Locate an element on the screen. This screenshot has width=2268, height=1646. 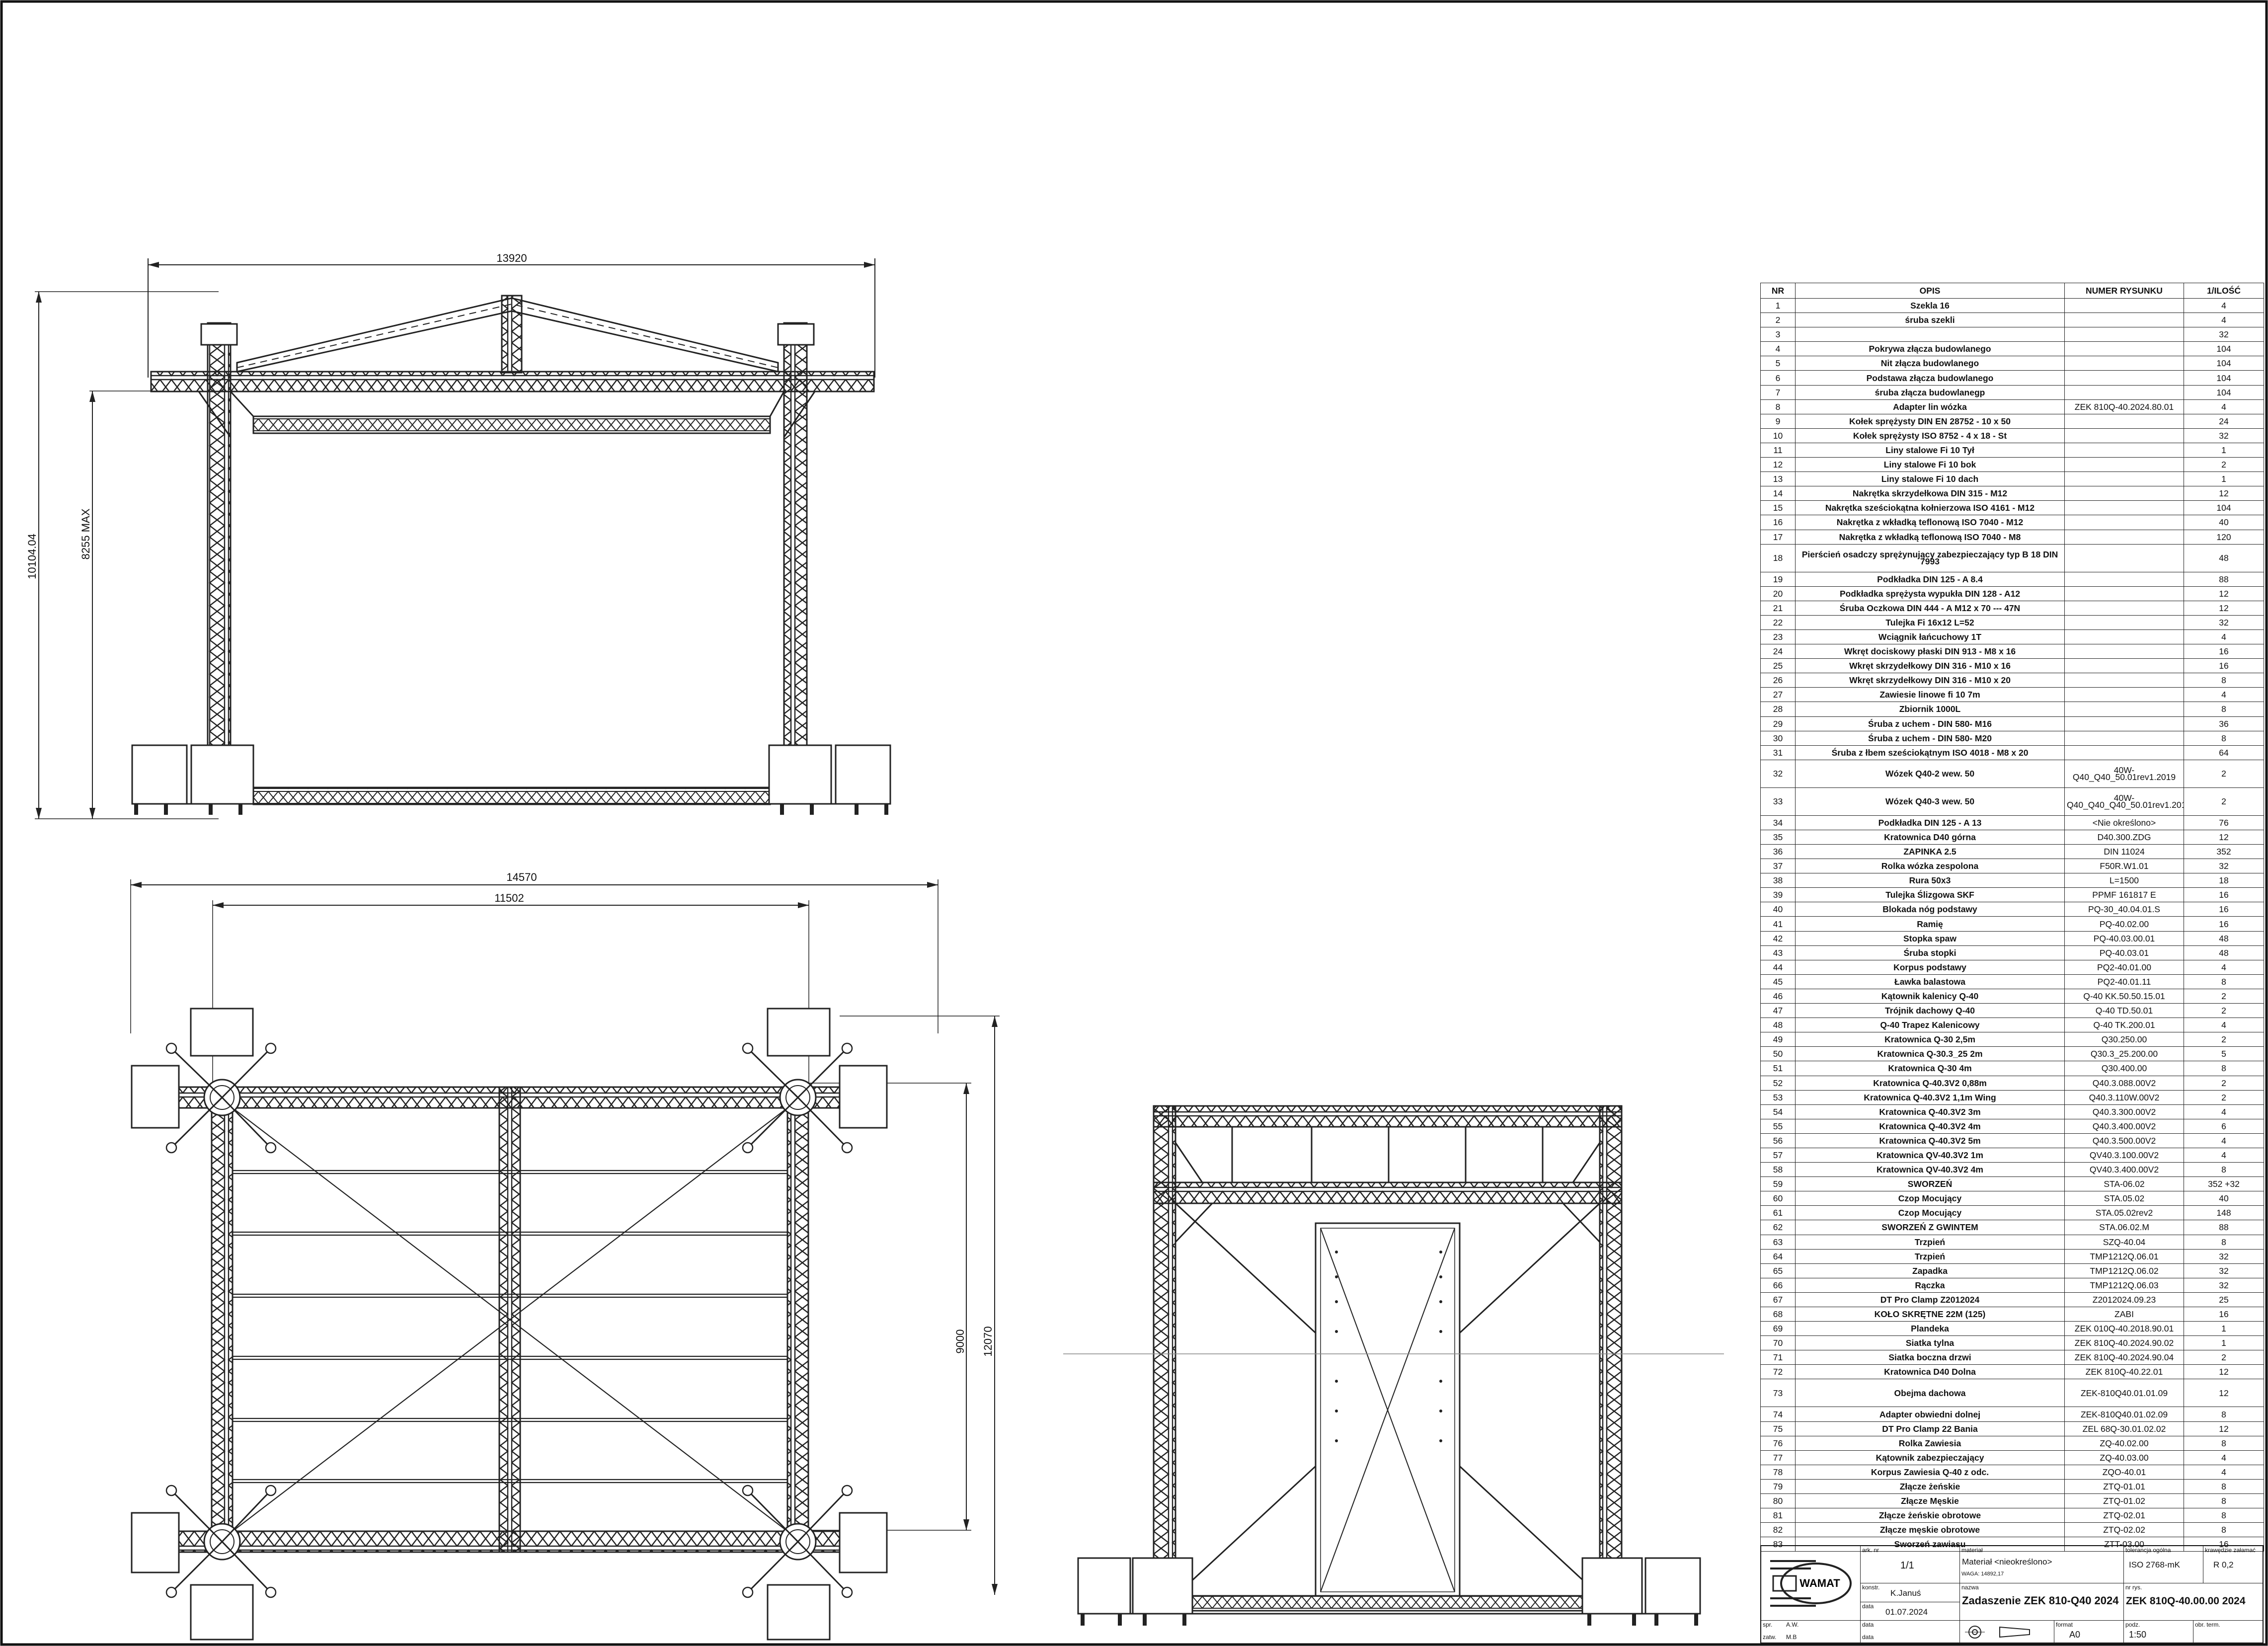
bom-row: 40 Blokada nóg podstawy PQ-30_40.04.01.S 16 is located at coordinates (2012, 909).